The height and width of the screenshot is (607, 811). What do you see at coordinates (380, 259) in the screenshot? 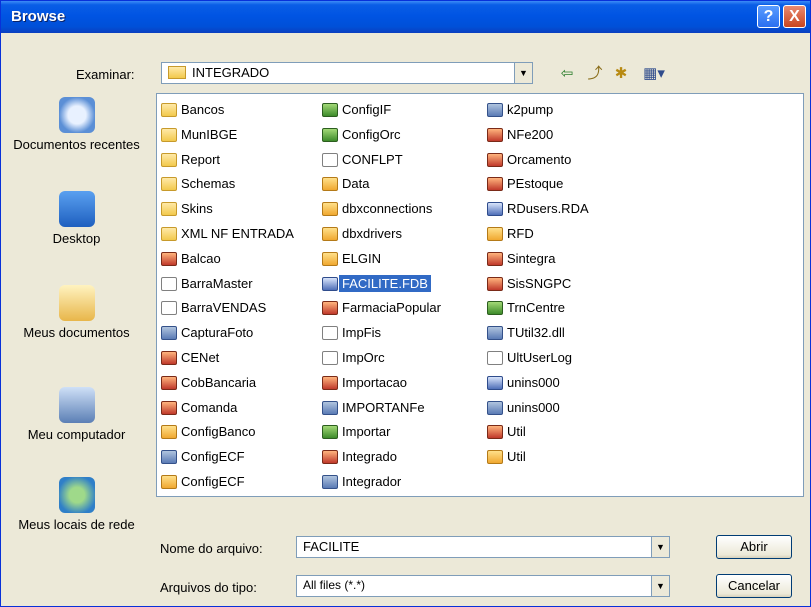
I see `file-item: ELGIN` at bounding box center [380, 259].